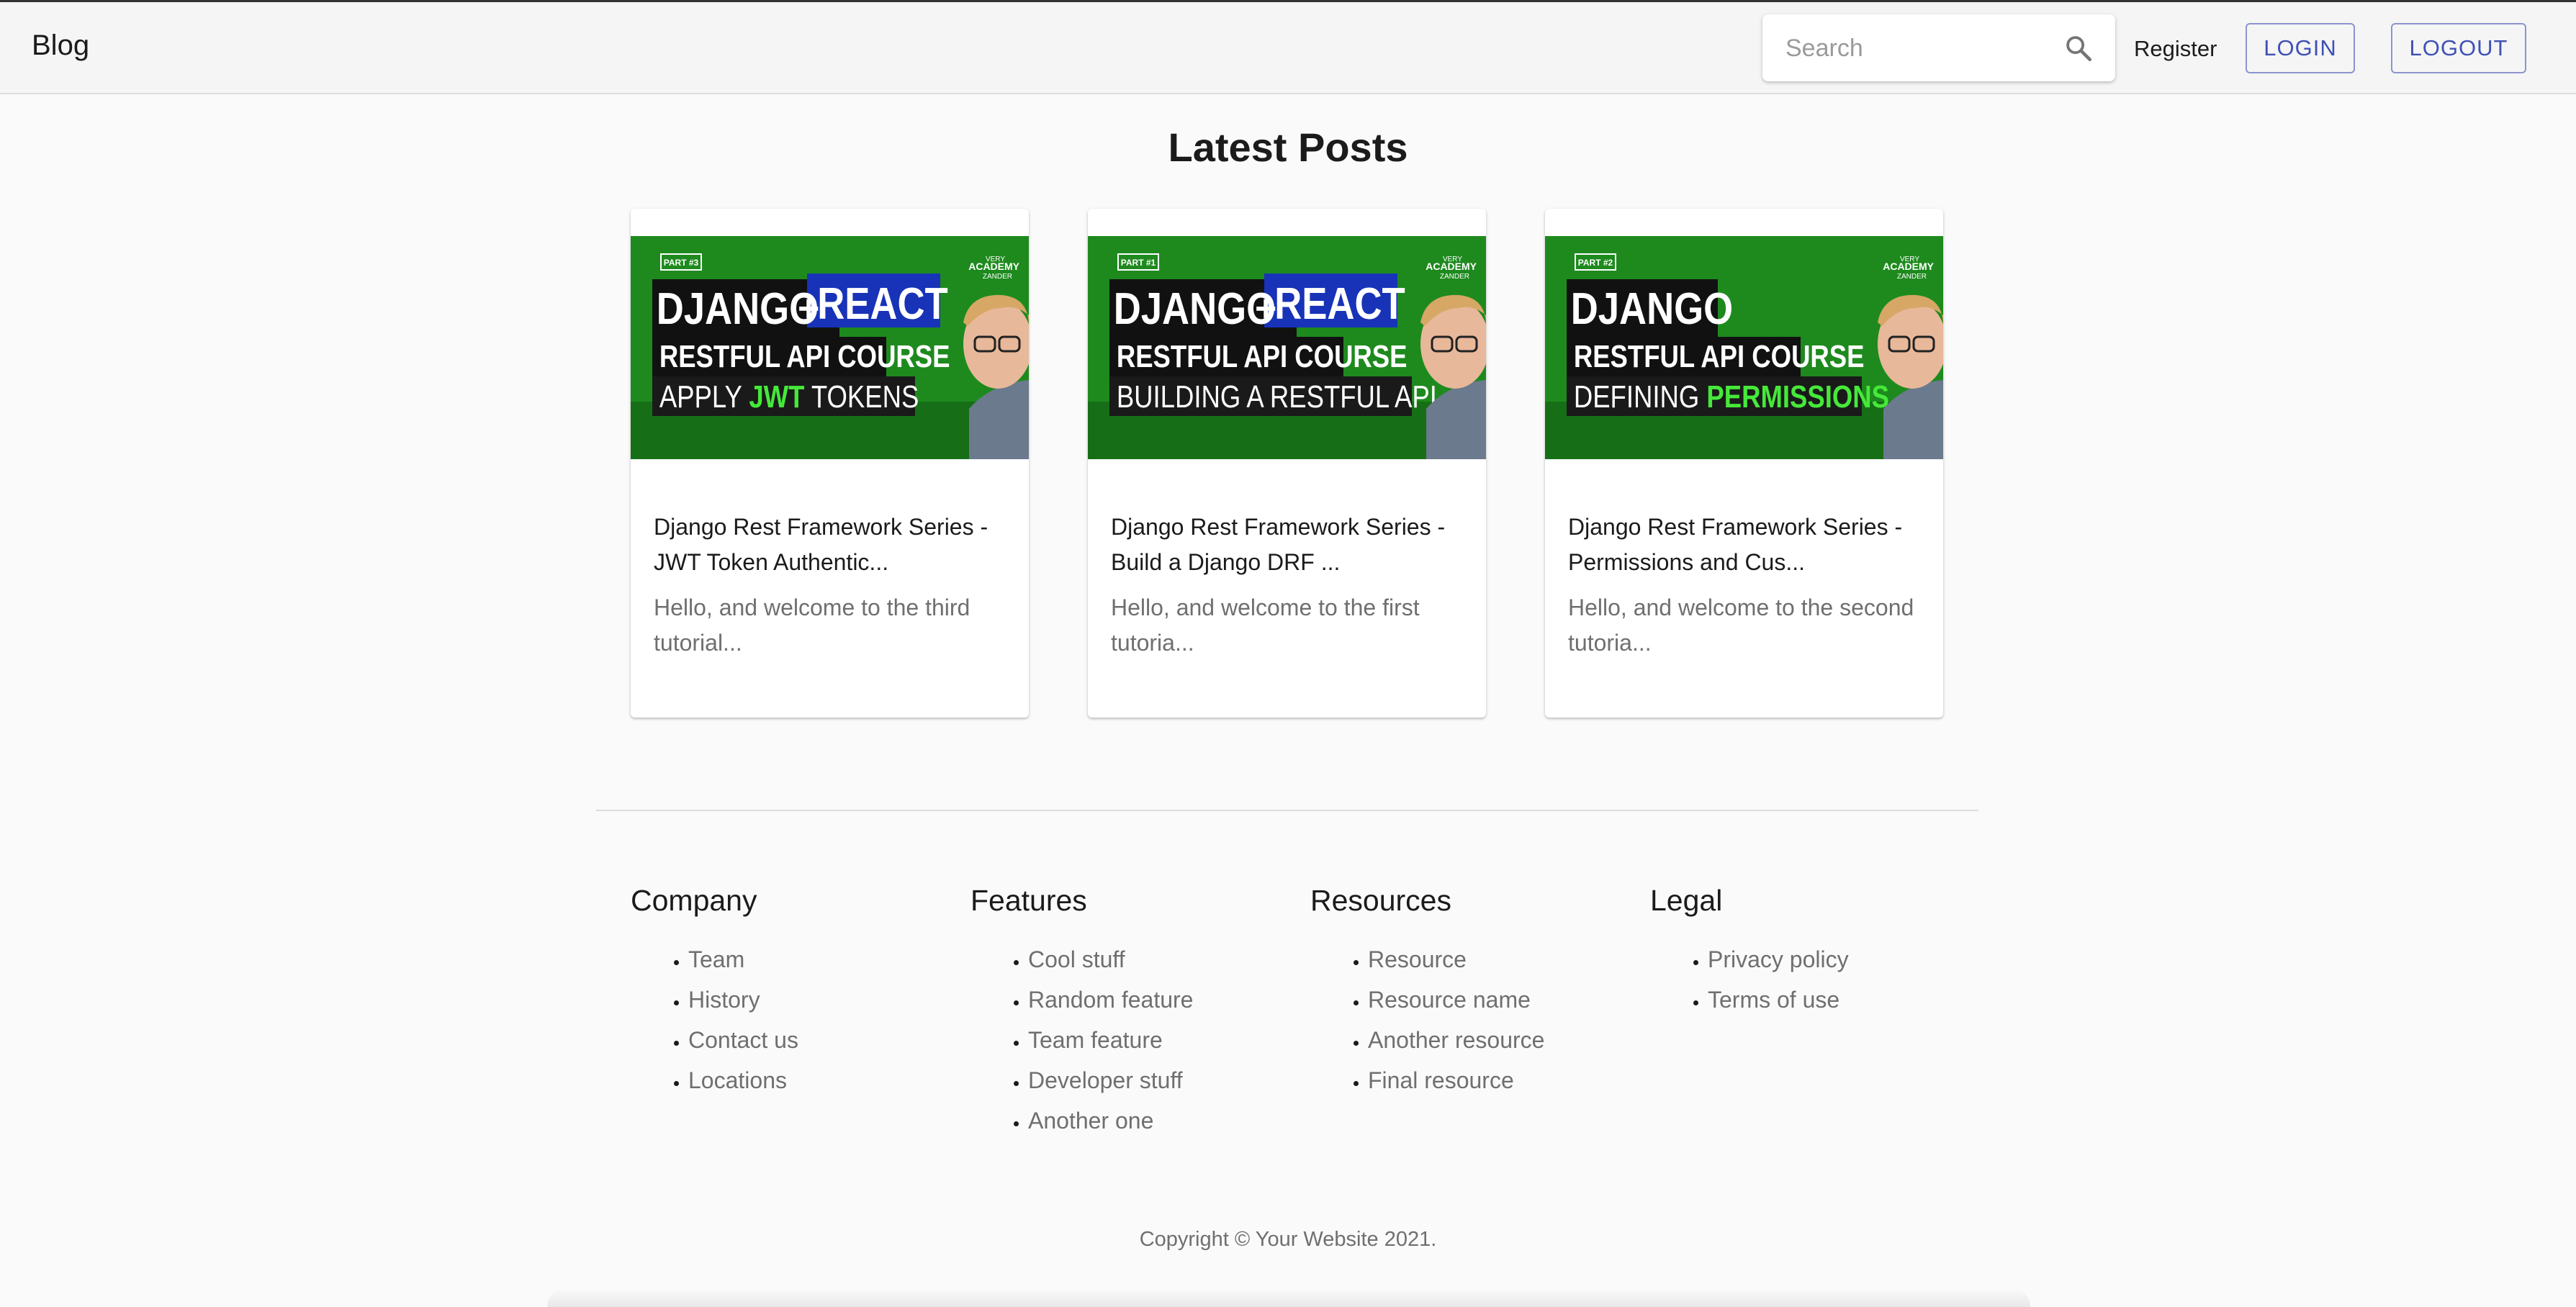 The image size is (2576, 1307). I want to click on logout-button: LOGOUT, so click(2458, 48).